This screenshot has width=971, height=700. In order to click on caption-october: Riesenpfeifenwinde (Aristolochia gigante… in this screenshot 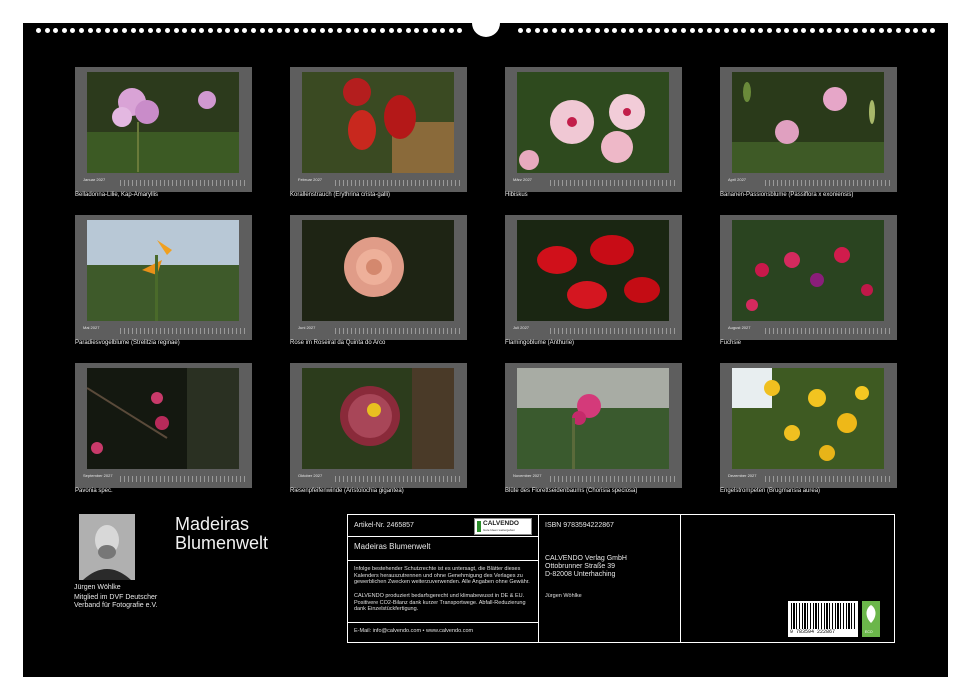, I will do `click(347, 491)`.